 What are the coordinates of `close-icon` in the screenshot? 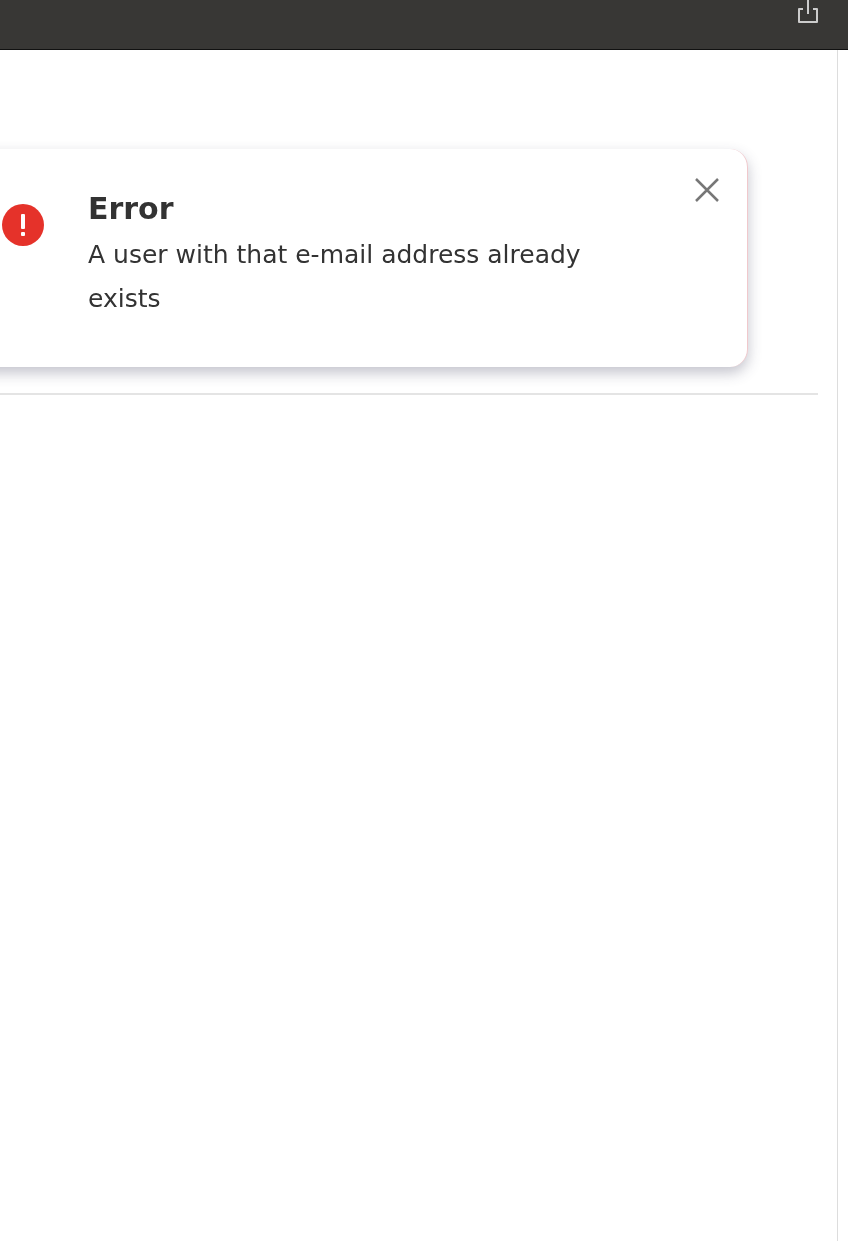 It's located at (707, 190).